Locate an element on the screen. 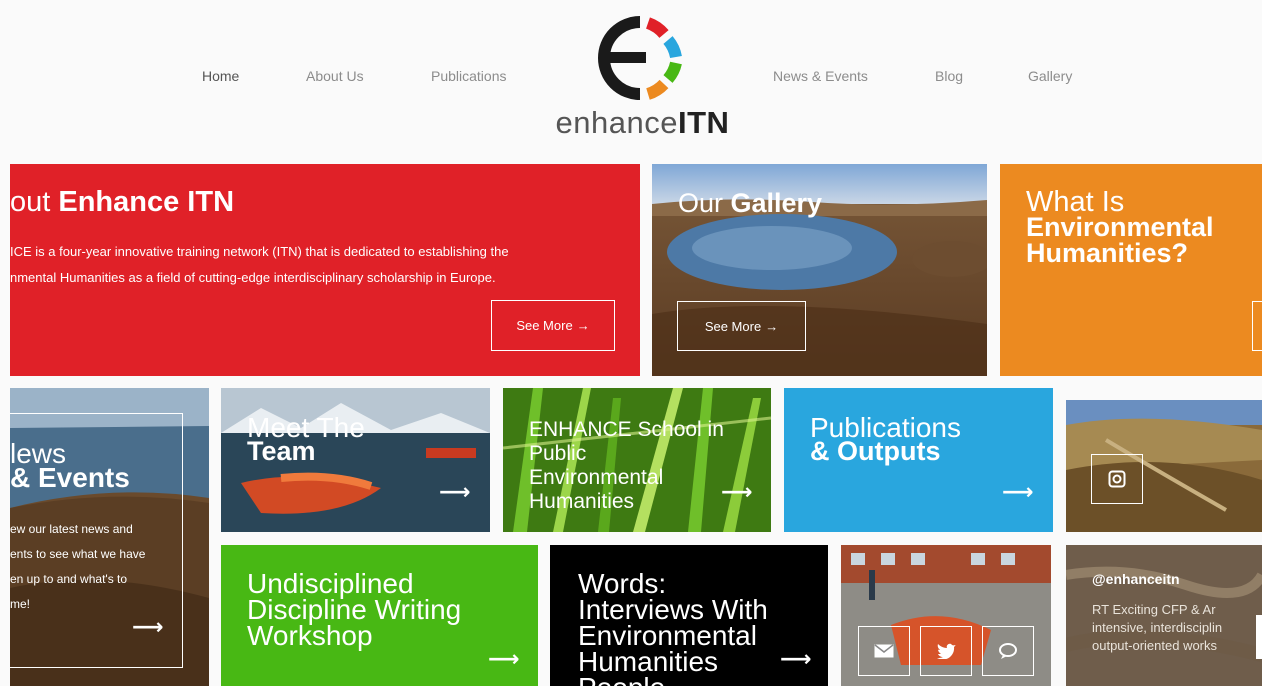  tweet-scroll-tab is located at coordinates (1259, 637).